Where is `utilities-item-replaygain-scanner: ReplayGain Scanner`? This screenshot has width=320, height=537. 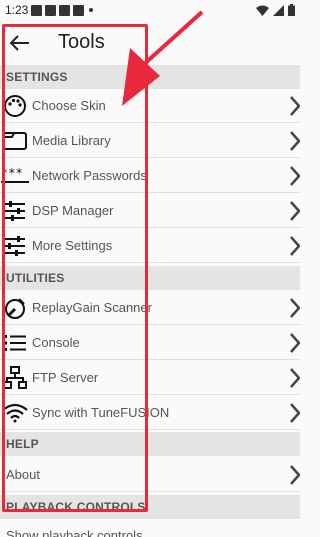
utilities-item-replaygain-scanner: ReplayGain Scanner is located at coordinates (150, 308).